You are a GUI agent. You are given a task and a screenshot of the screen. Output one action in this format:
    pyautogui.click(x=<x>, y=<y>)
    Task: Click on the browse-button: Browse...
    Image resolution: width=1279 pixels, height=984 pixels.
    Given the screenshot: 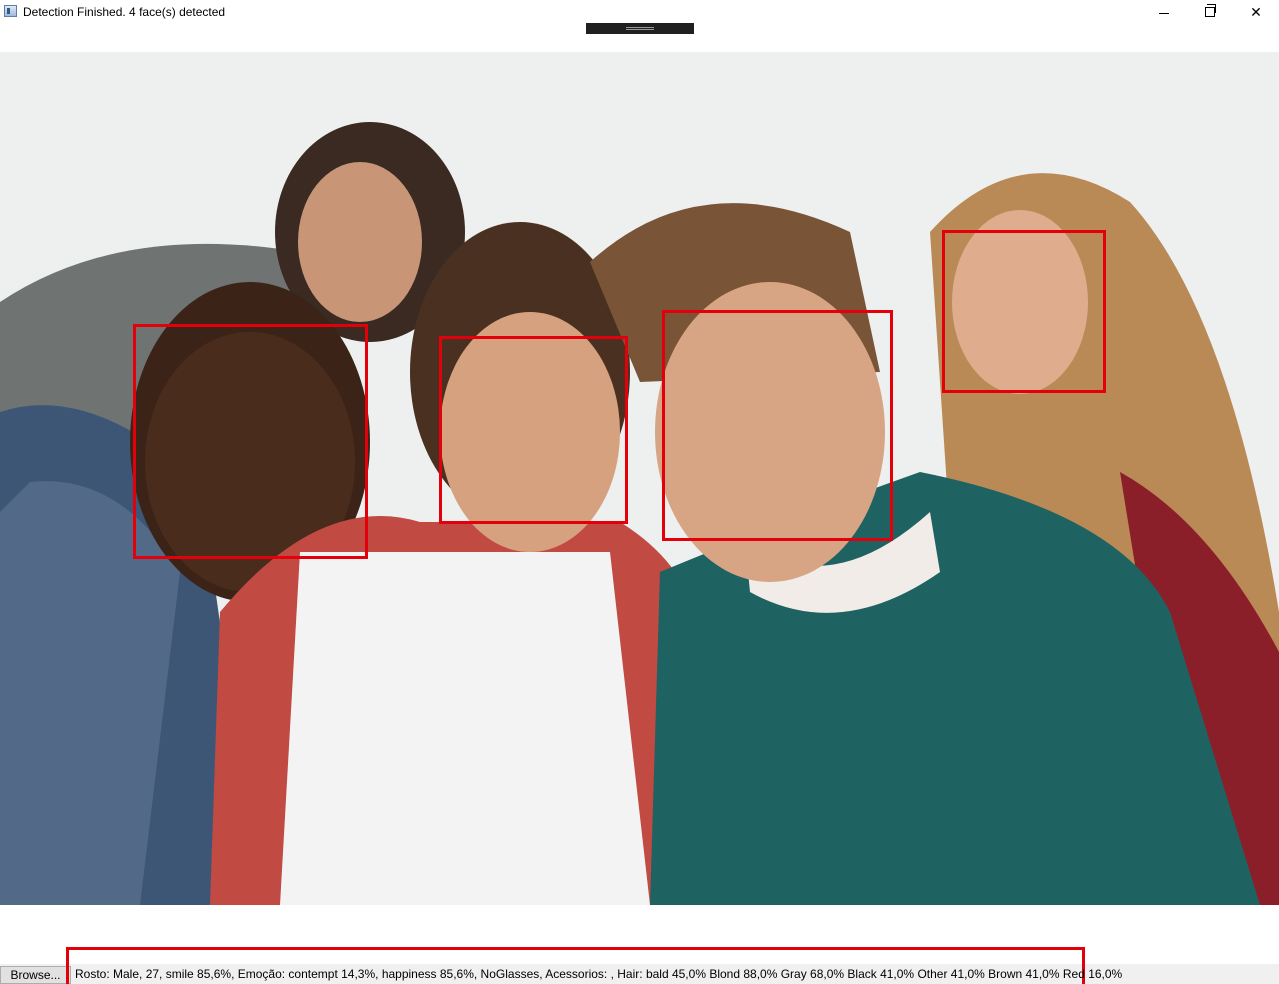 What is the action you would take?
    pyautogui.click(x=35, y=975)
    